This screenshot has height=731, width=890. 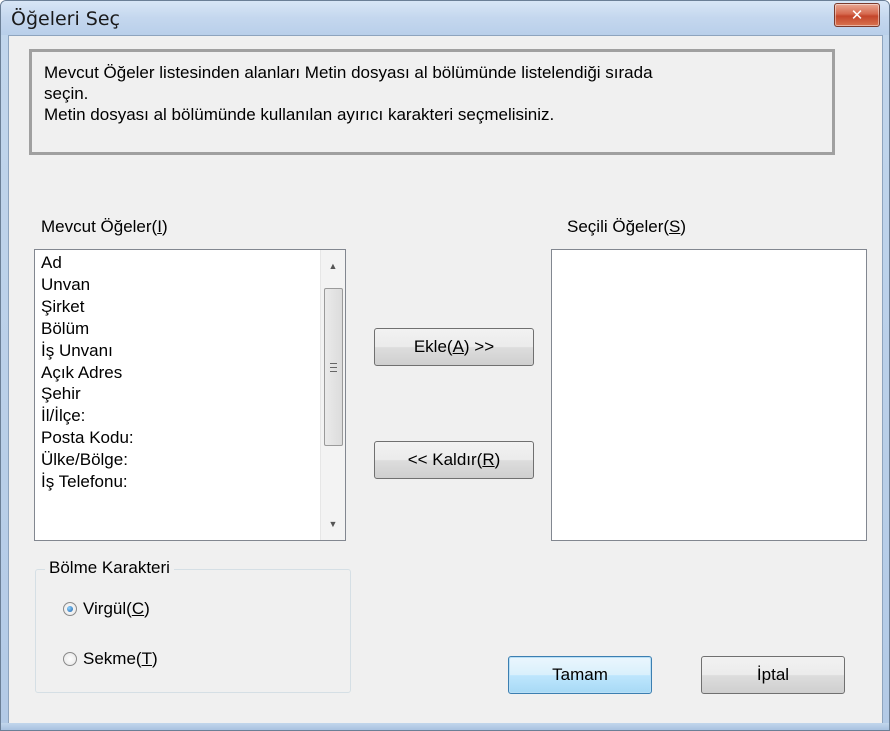 What do you see at coordinates (445, 726) in the screenshot?
I see `window-bottom-border` at bounding box center [445, 726].